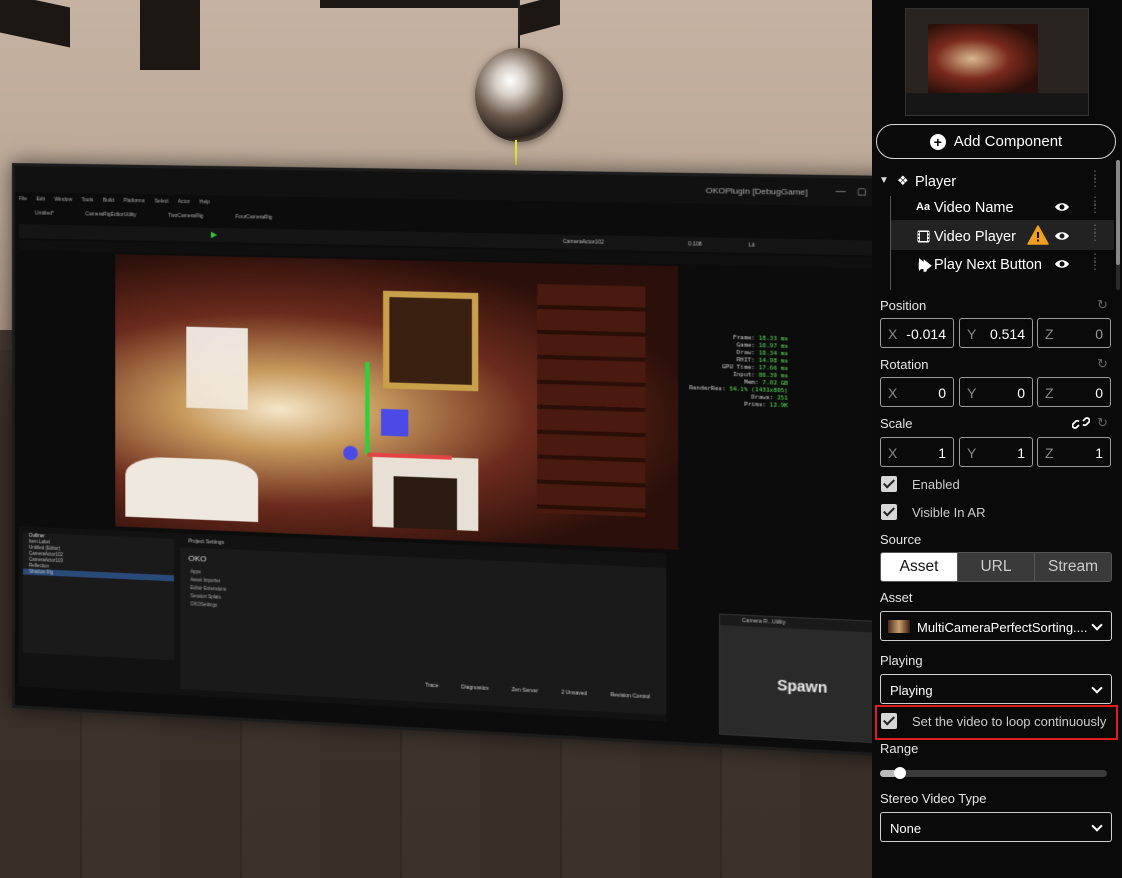 The height and width of the screenshot is (878, 1122). I want to click on rotation-x-field: X 0, so click(917, 392).